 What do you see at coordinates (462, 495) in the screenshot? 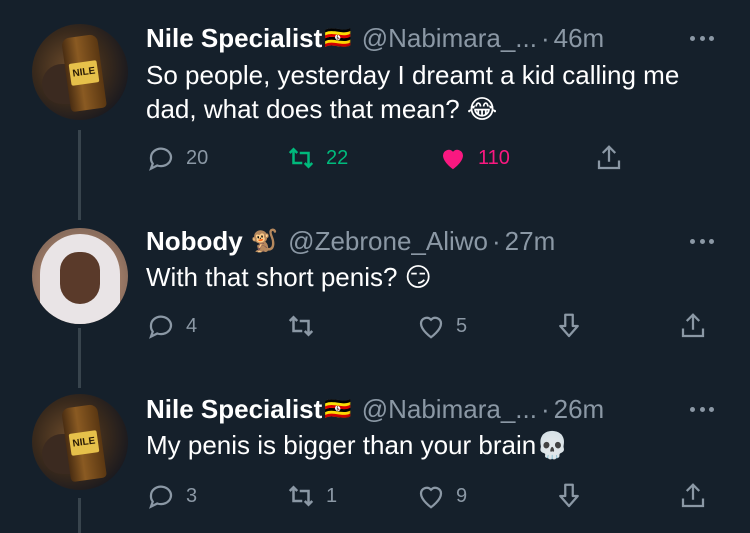
I see `like-count: 9` at bounding box center [462, 495].